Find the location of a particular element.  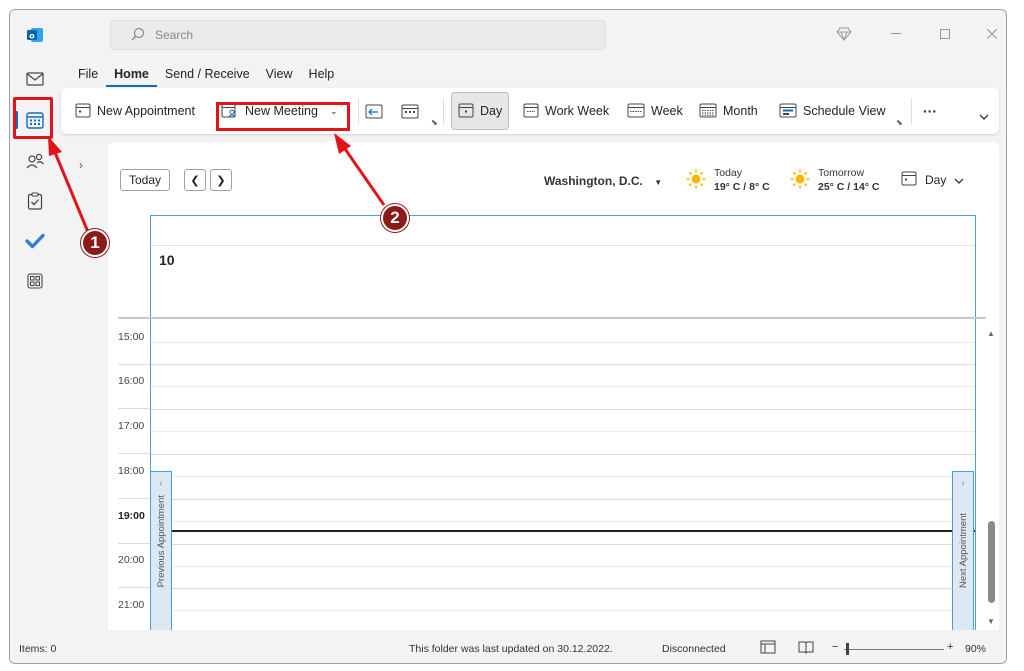

step-1-badge: 1 is located at coordinates (95, 243).